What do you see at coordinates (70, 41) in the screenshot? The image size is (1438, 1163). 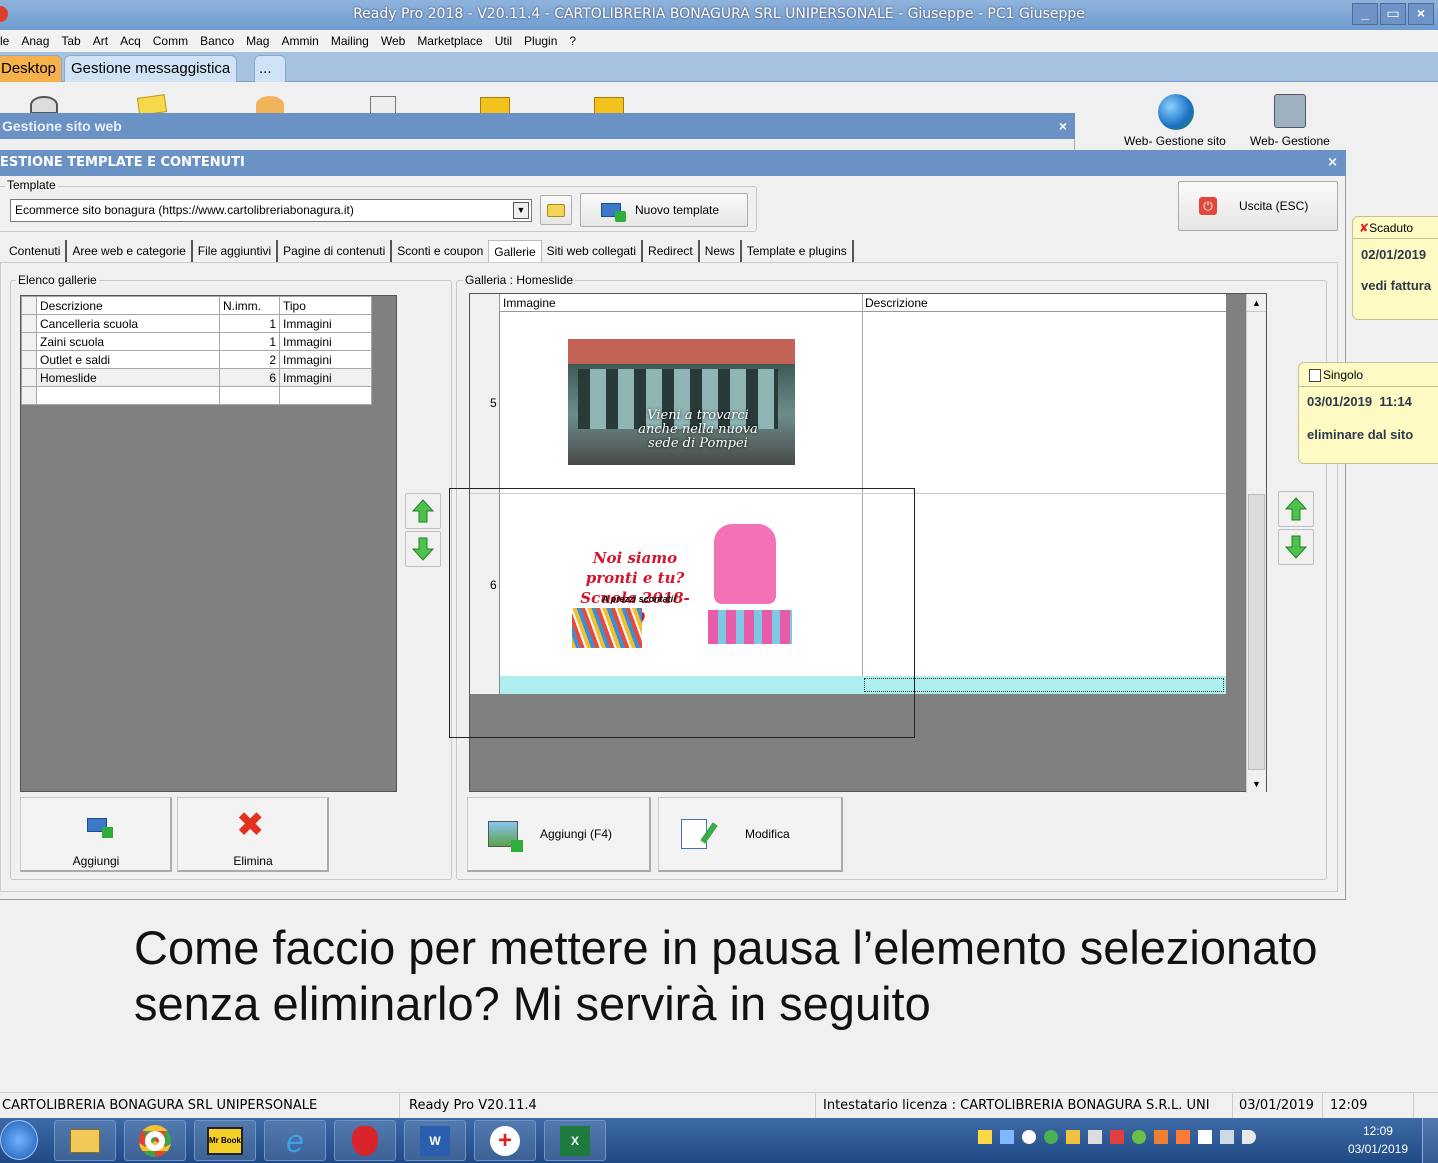 I see `menu-item: Tab` at bounding box center [70, 41].